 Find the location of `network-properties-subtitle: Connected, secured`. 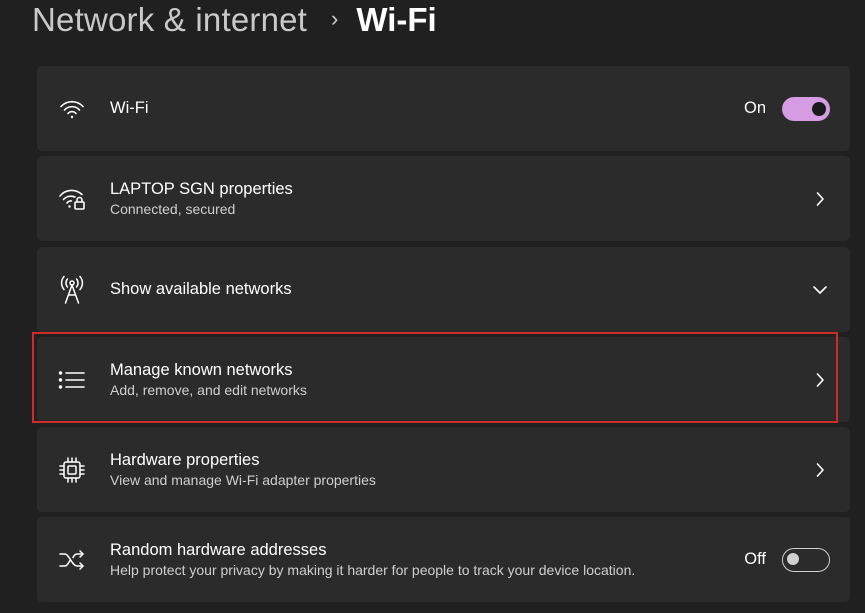

network-properties-subtitle: Connected, secured is located at coordinates (173, 208).